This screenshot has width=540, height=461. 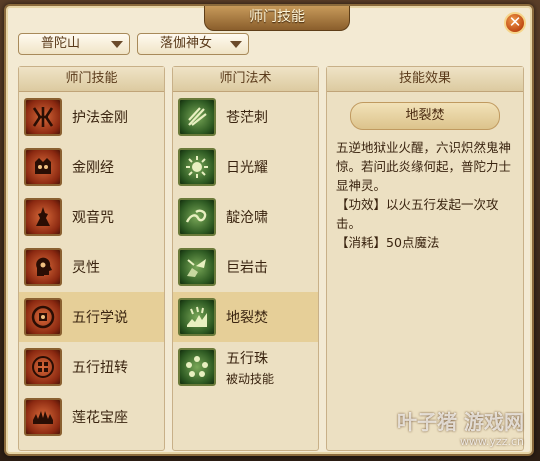 I want to click on skills-panel-header: 师门技能, so click(x=91, y=79).